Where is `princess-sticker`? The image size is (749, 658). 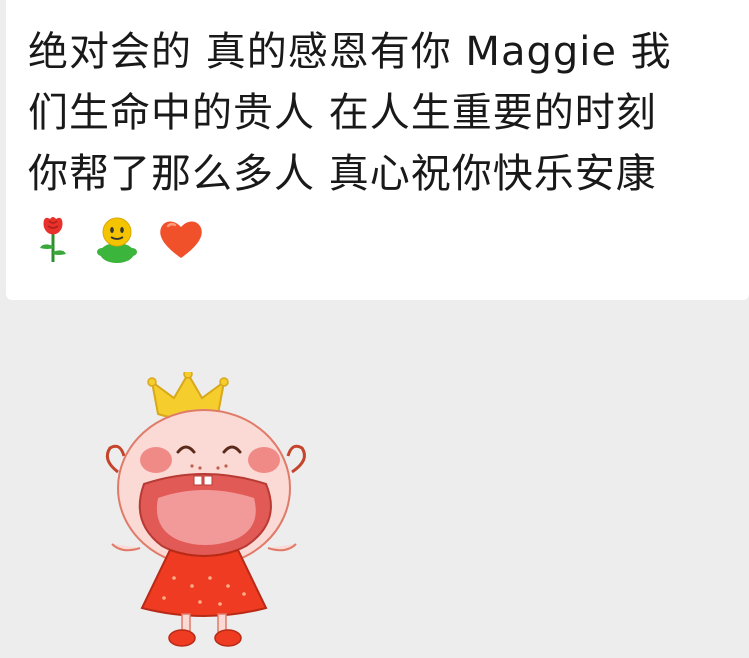 princess-sticker is located at coordinates (210, 510).